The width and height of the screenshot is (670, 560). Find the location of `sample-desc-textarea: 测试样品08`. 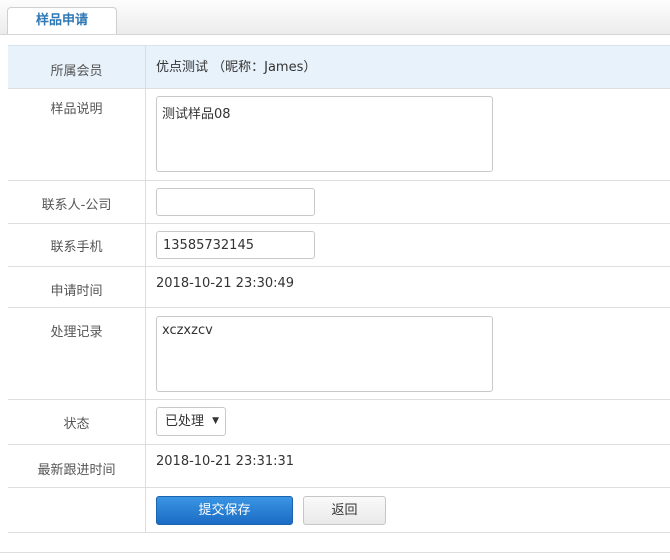

sample-desc-textarea: 测试样品08 is located at coordinates (324, 134).